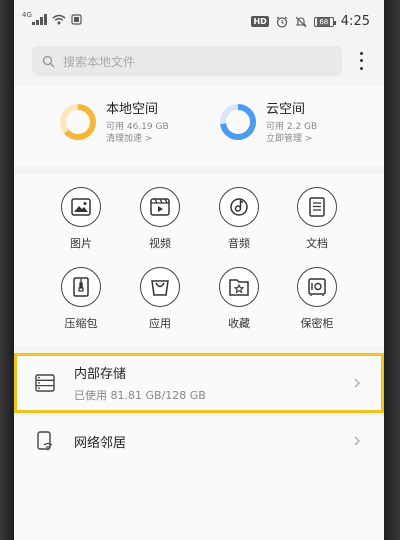 The height and width of the screenshot is (540, 400). I want to click on notification-icon, so click(76, 19).